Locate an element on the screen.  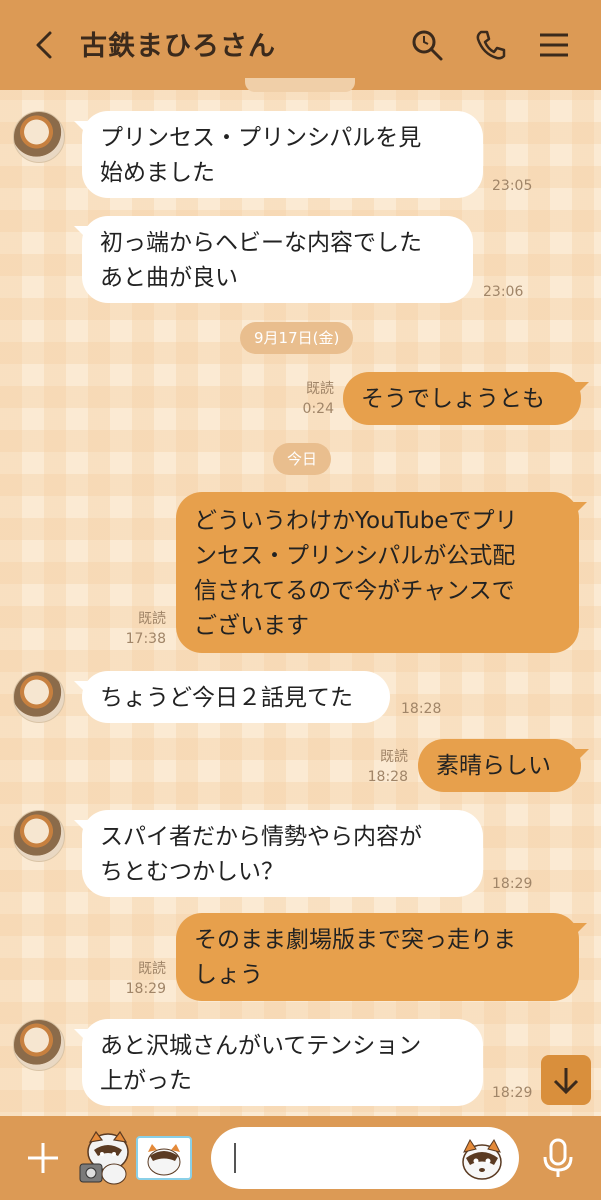
message-line: ちとむつかしい？ is located at coordinates (192, 872).